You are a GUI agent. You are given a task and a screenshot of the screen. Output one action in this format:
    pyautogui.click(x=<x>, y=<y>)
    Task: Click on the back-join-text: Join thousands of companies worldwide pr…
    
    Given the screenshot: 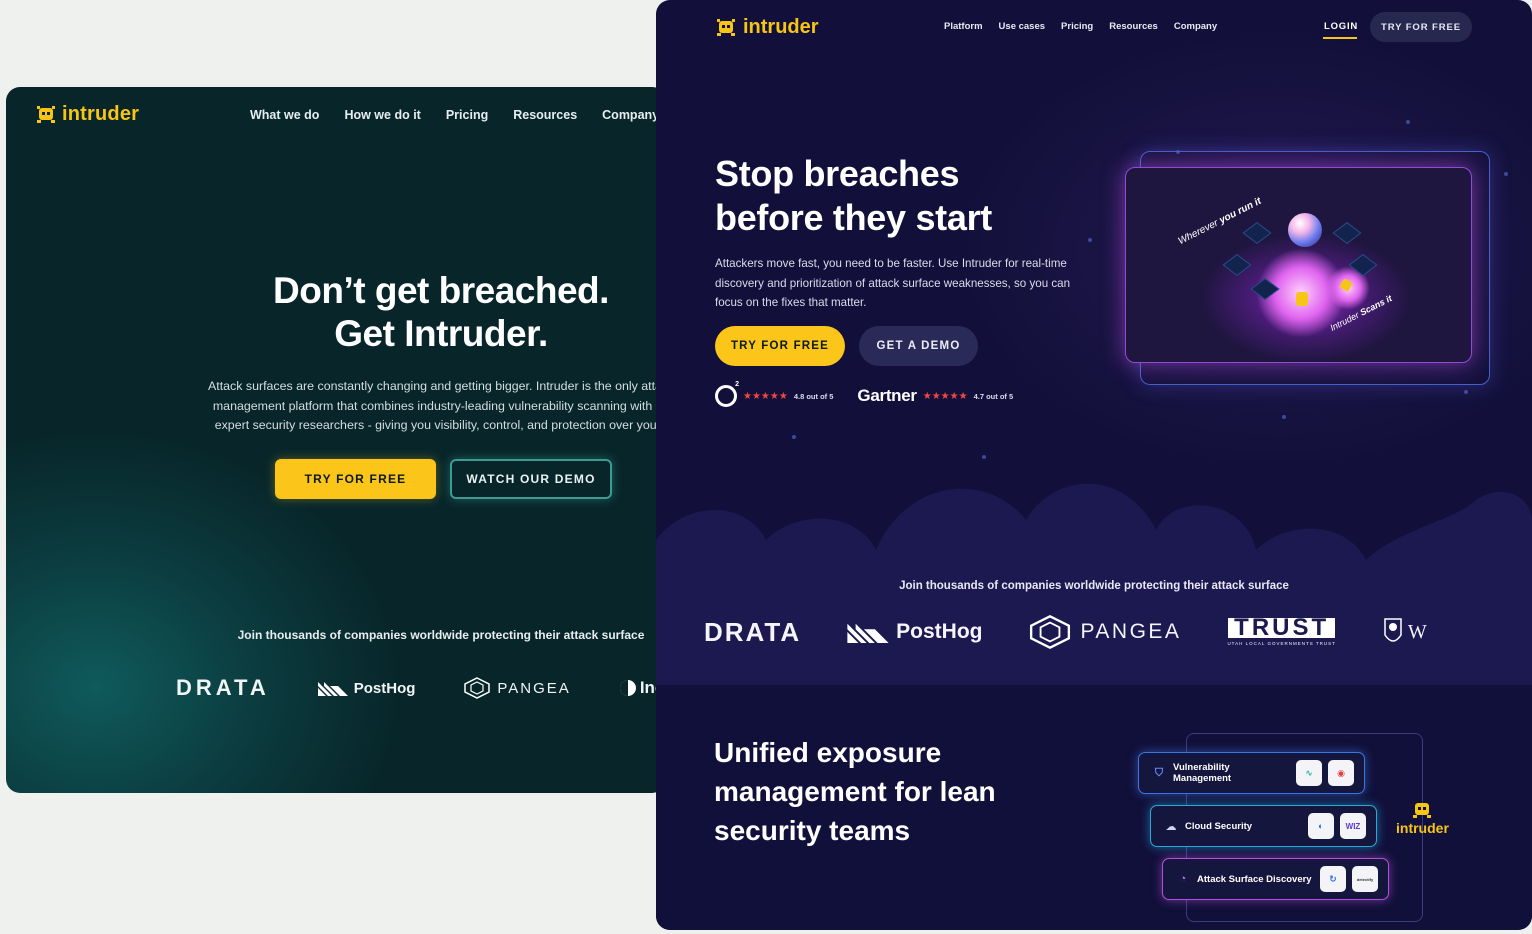 What is the action you would take?
    pyautogui.click(x=441, y=635)
    